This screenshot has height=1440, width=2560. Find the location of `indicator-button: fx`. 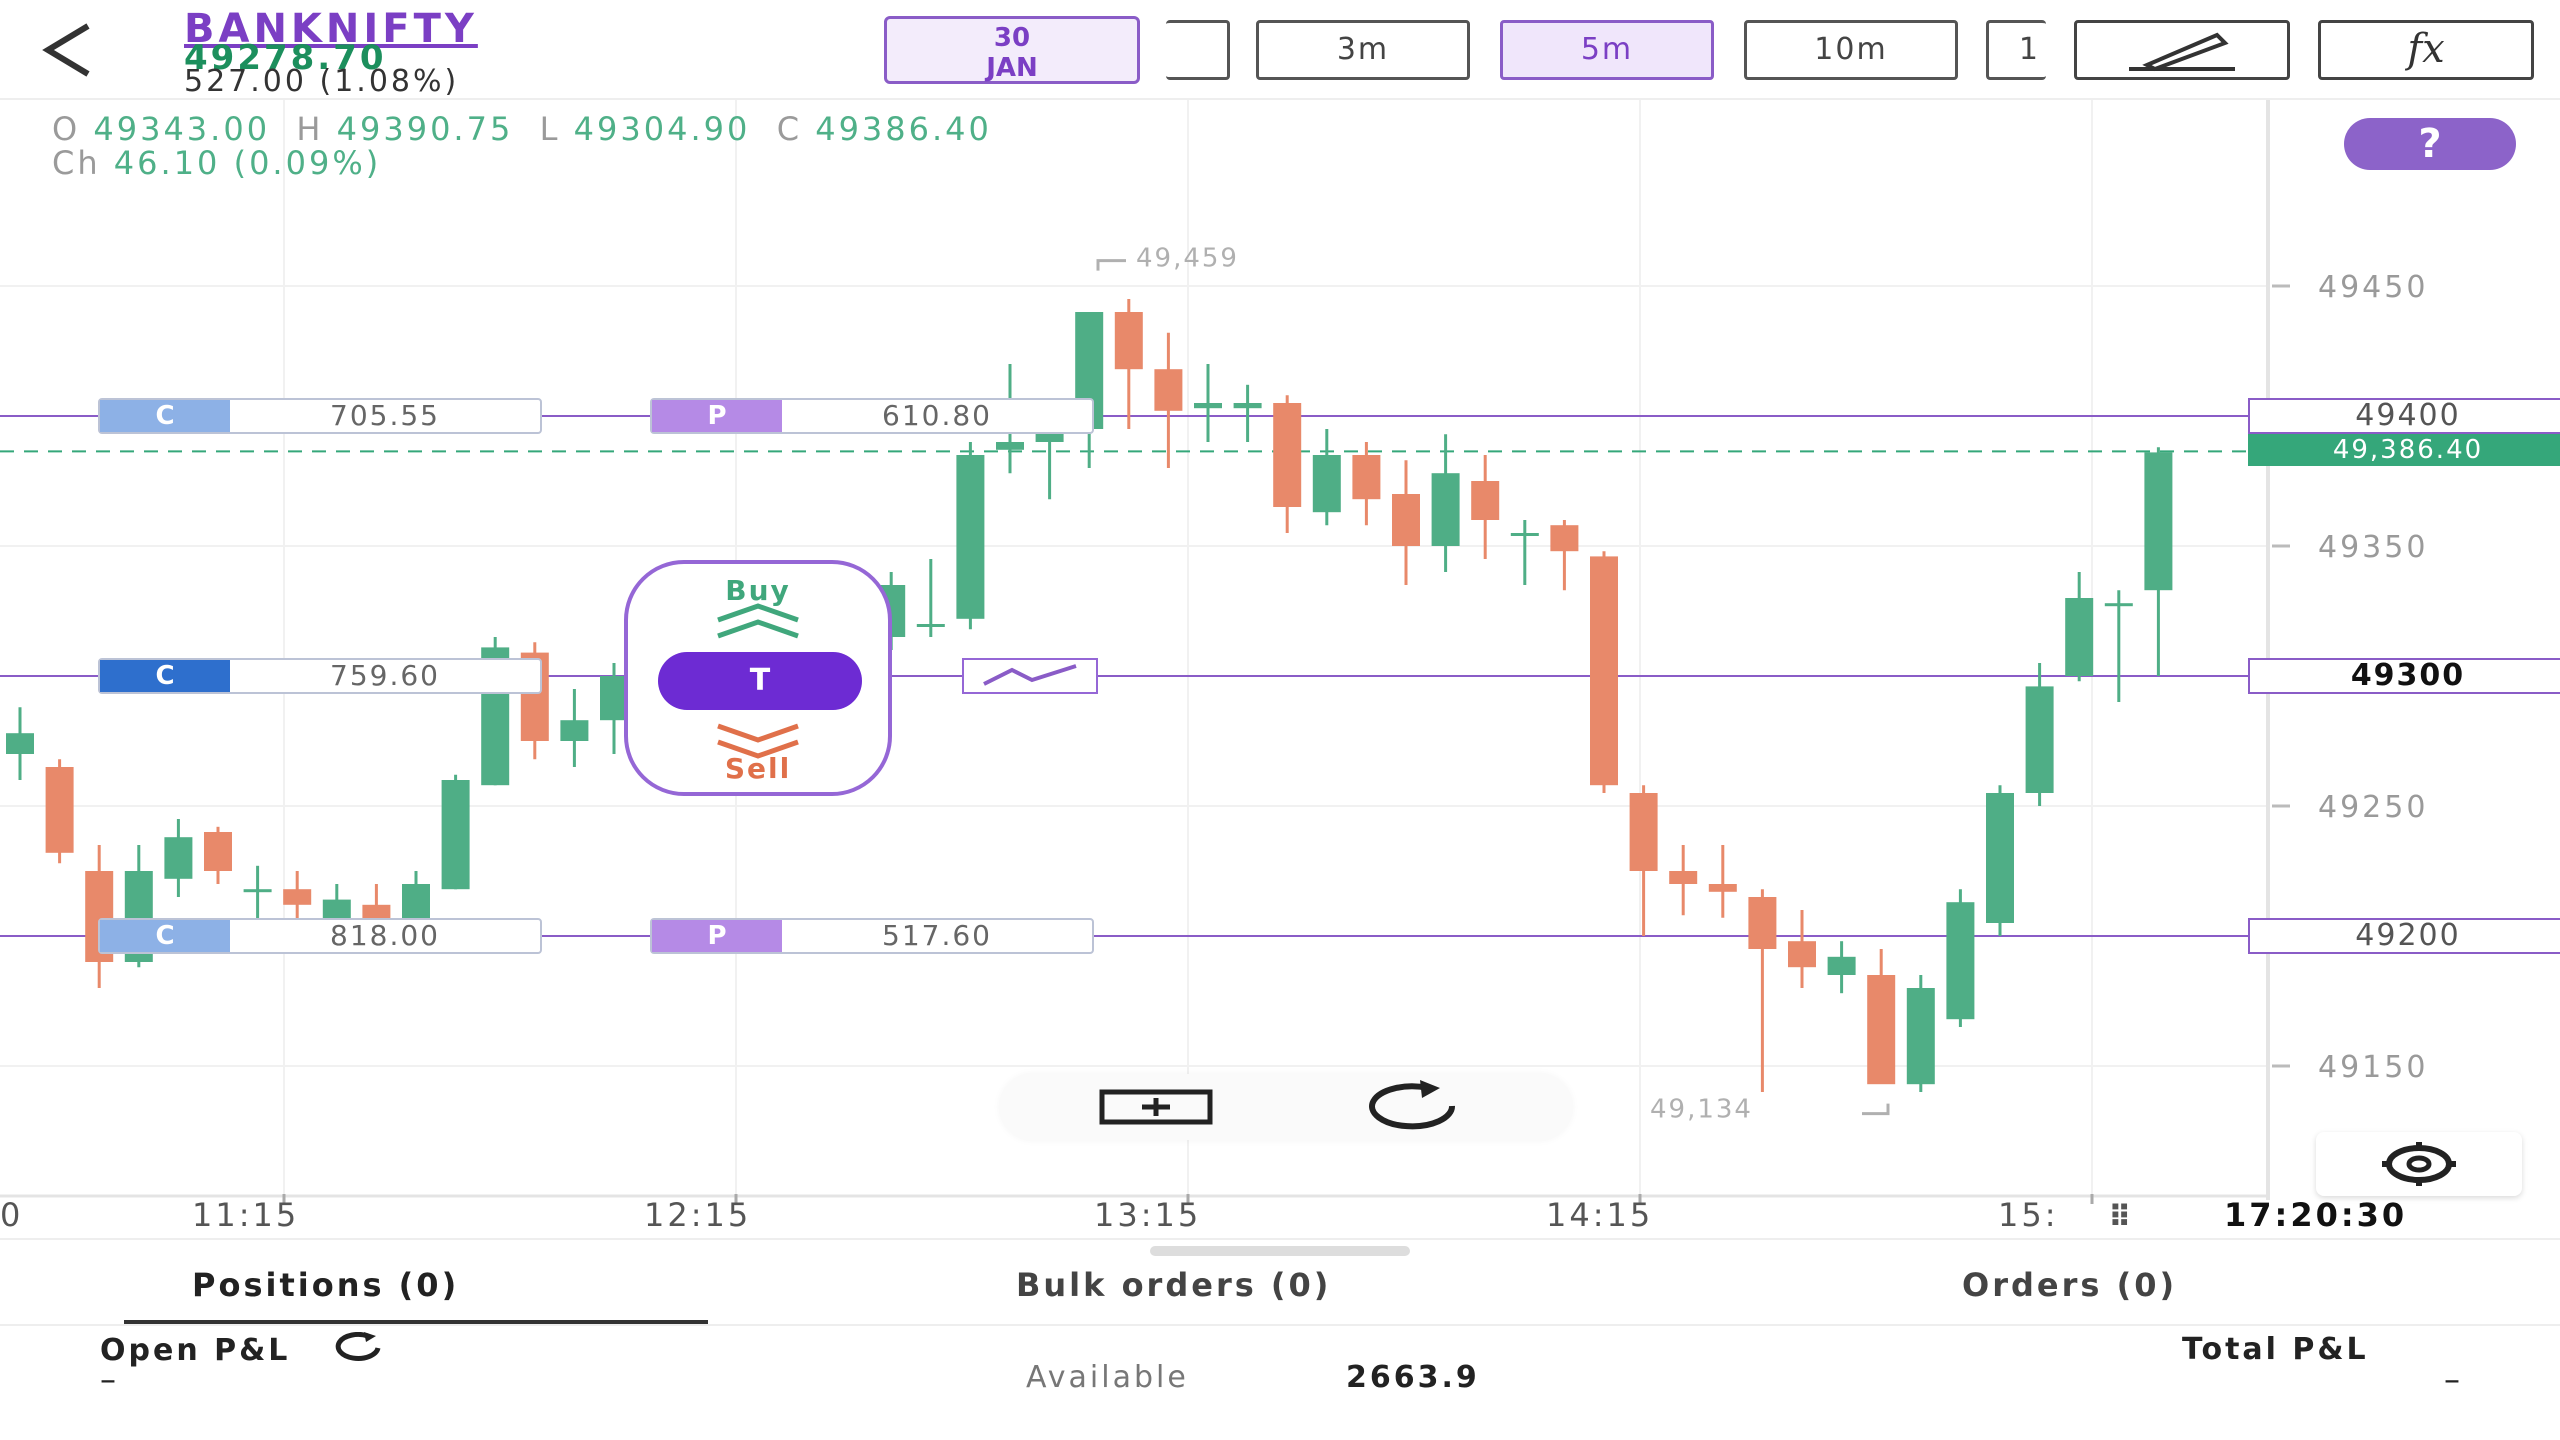

indicator-button: fx is located at coordinates (2426, 50).